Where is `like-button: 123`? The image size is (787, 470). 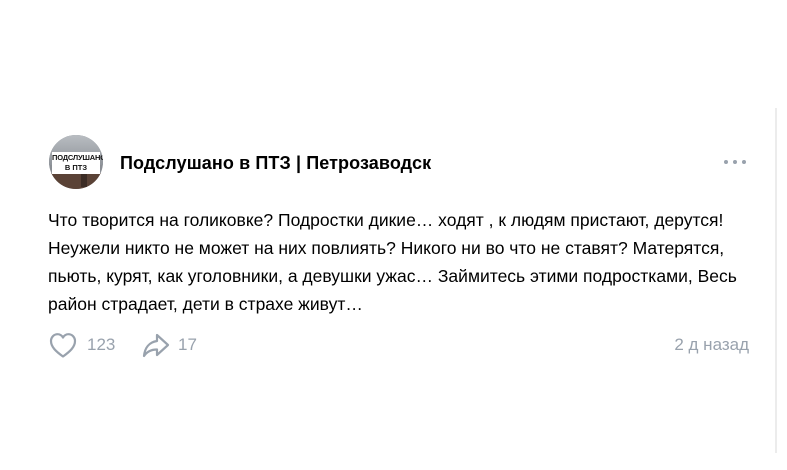 like-button: 123 is located at coordinates (81, 345).